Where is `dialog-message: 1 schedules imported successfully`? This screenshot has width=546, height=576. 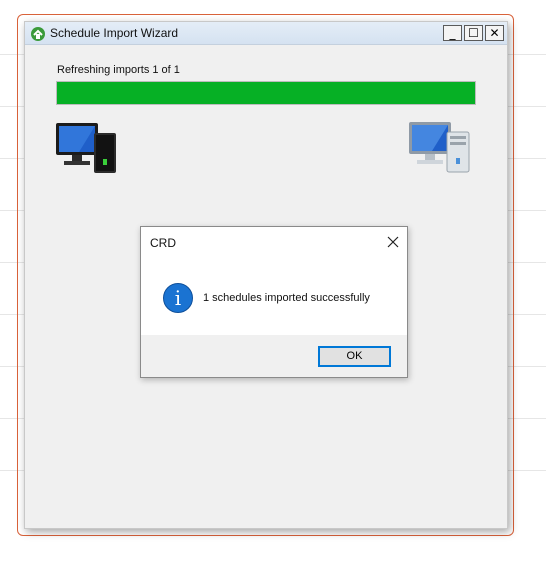 dialog-message: 1 schedules imported successfully is located at coordinates (286, 298).